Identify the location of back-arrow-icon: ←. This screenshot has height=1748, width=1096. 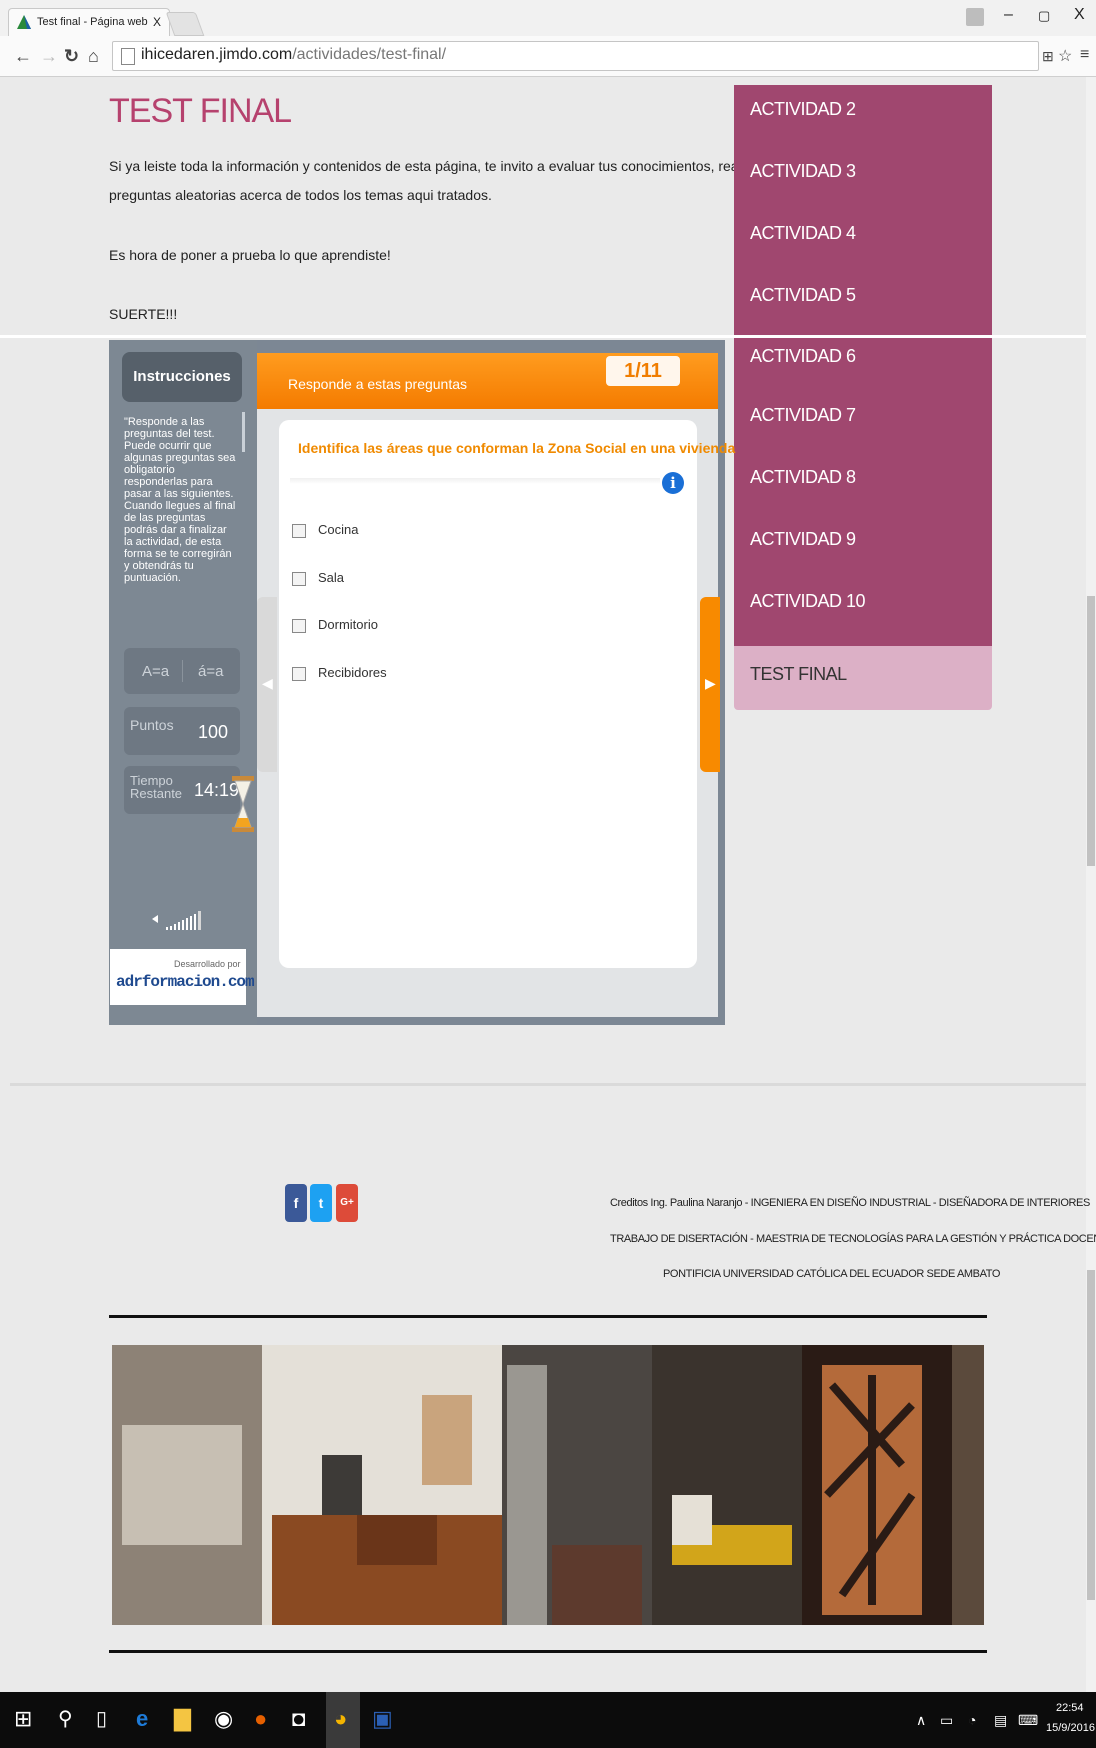
(23, 56).